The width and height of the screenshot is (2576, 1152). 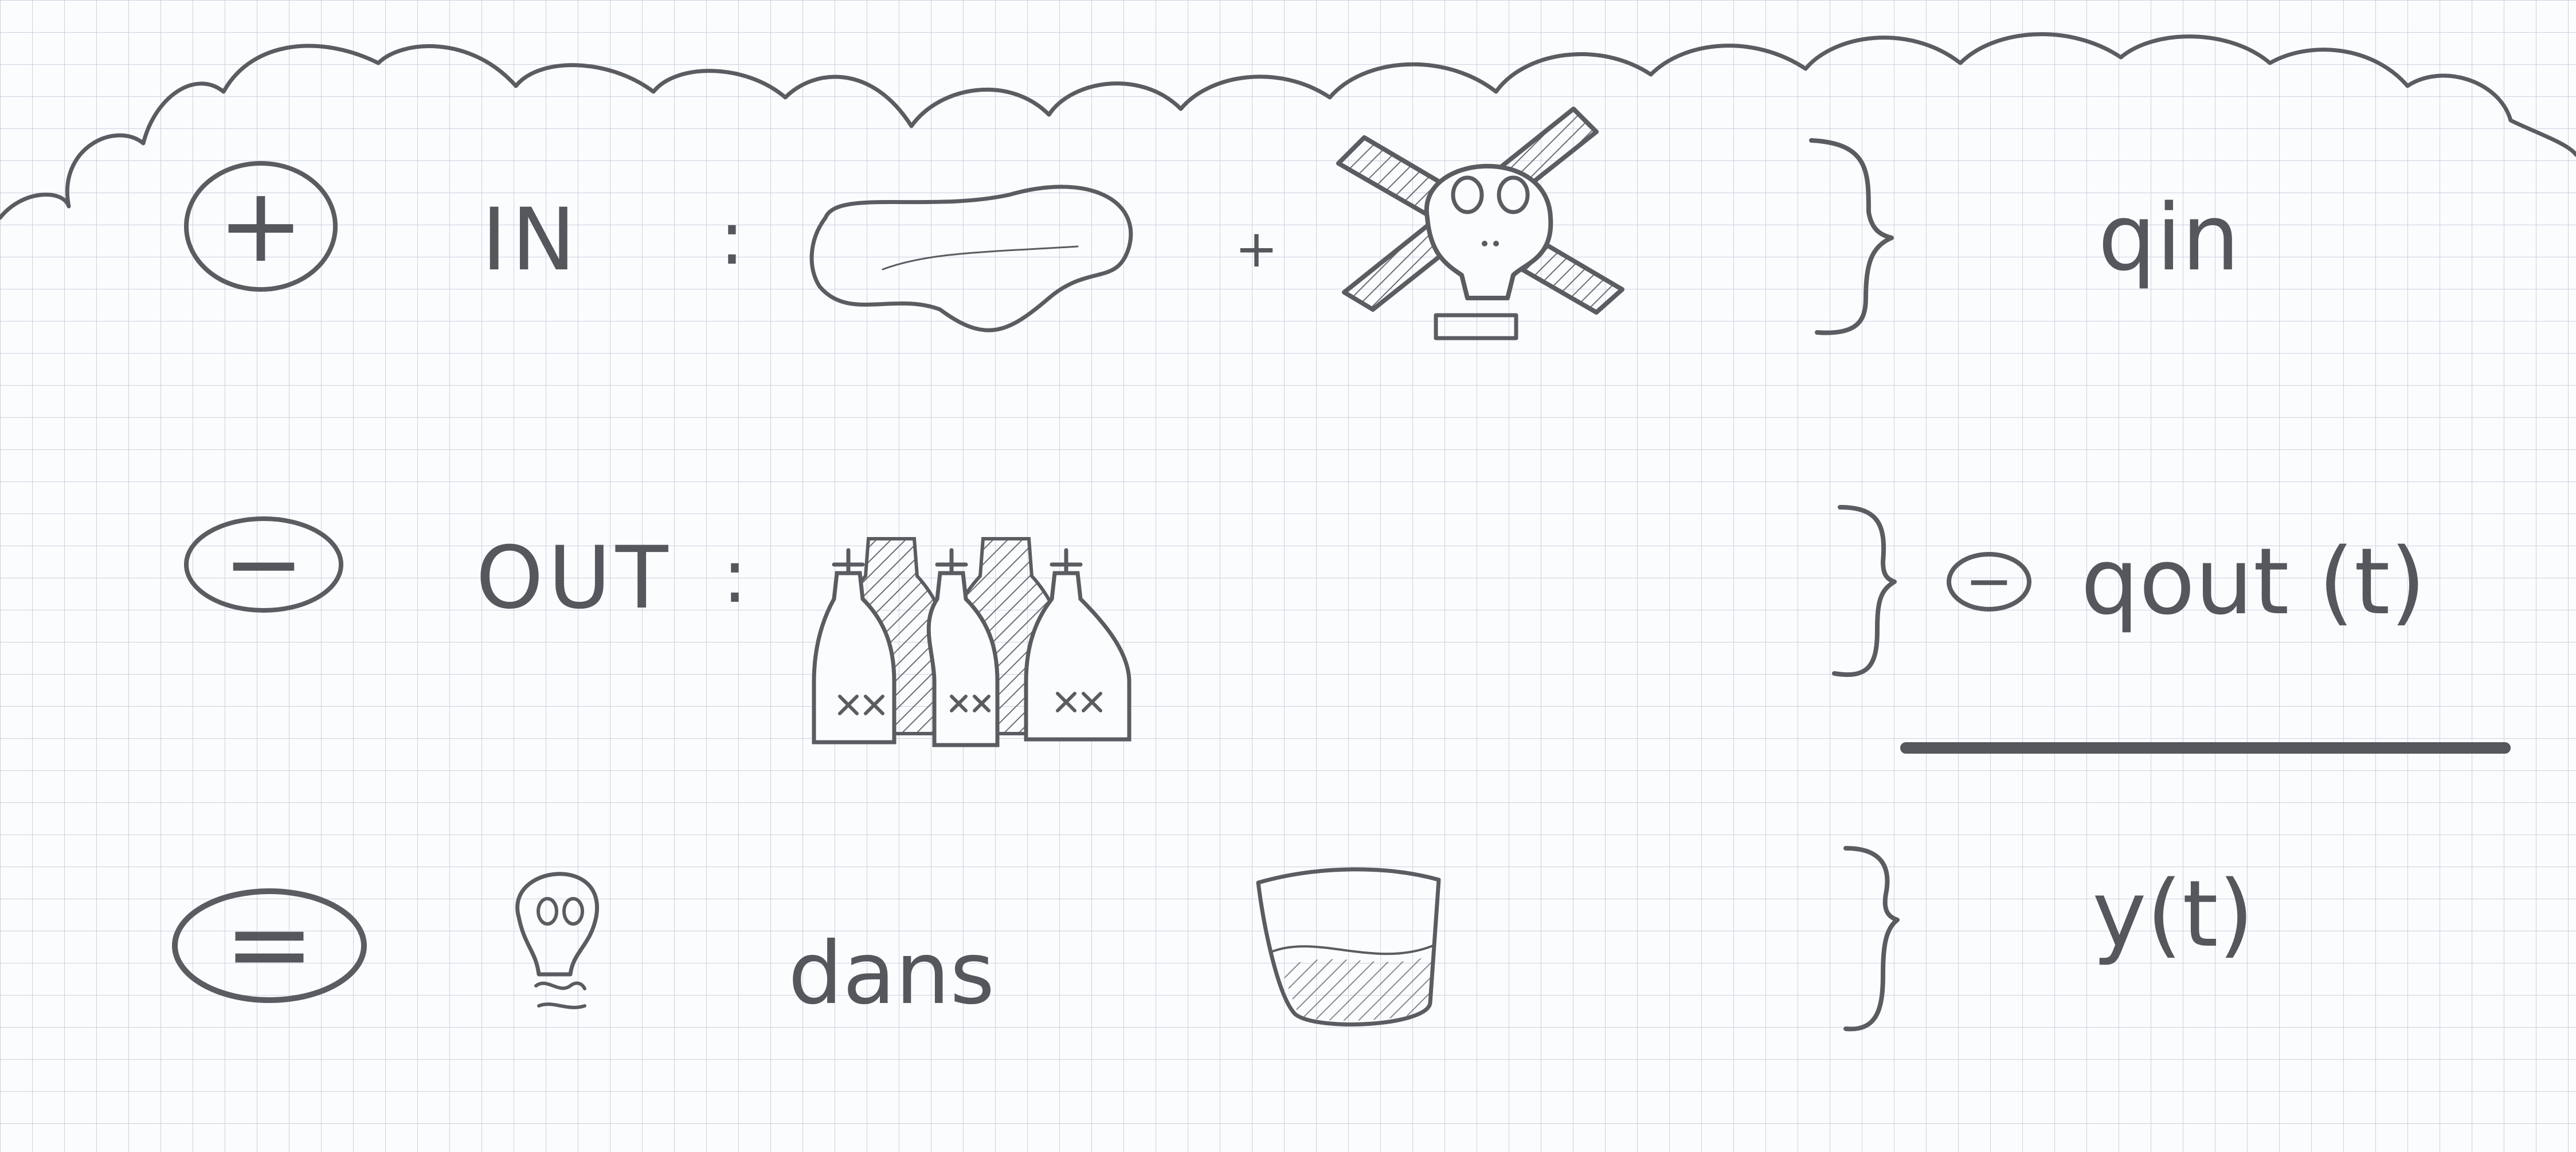 I want to click on minus-small-sign: −, so click(x=1989, y=580).